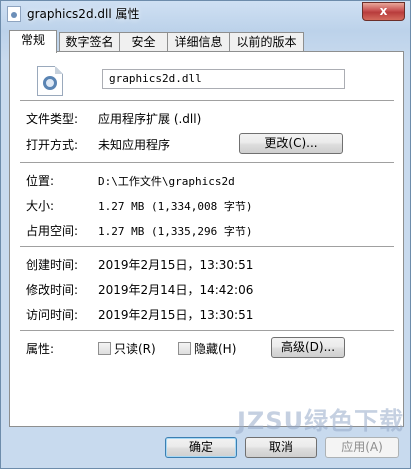 This screenshot has width=411, height=469. I want to click on location-value: D:\工作文件\graphics2d, so click(166, 181).